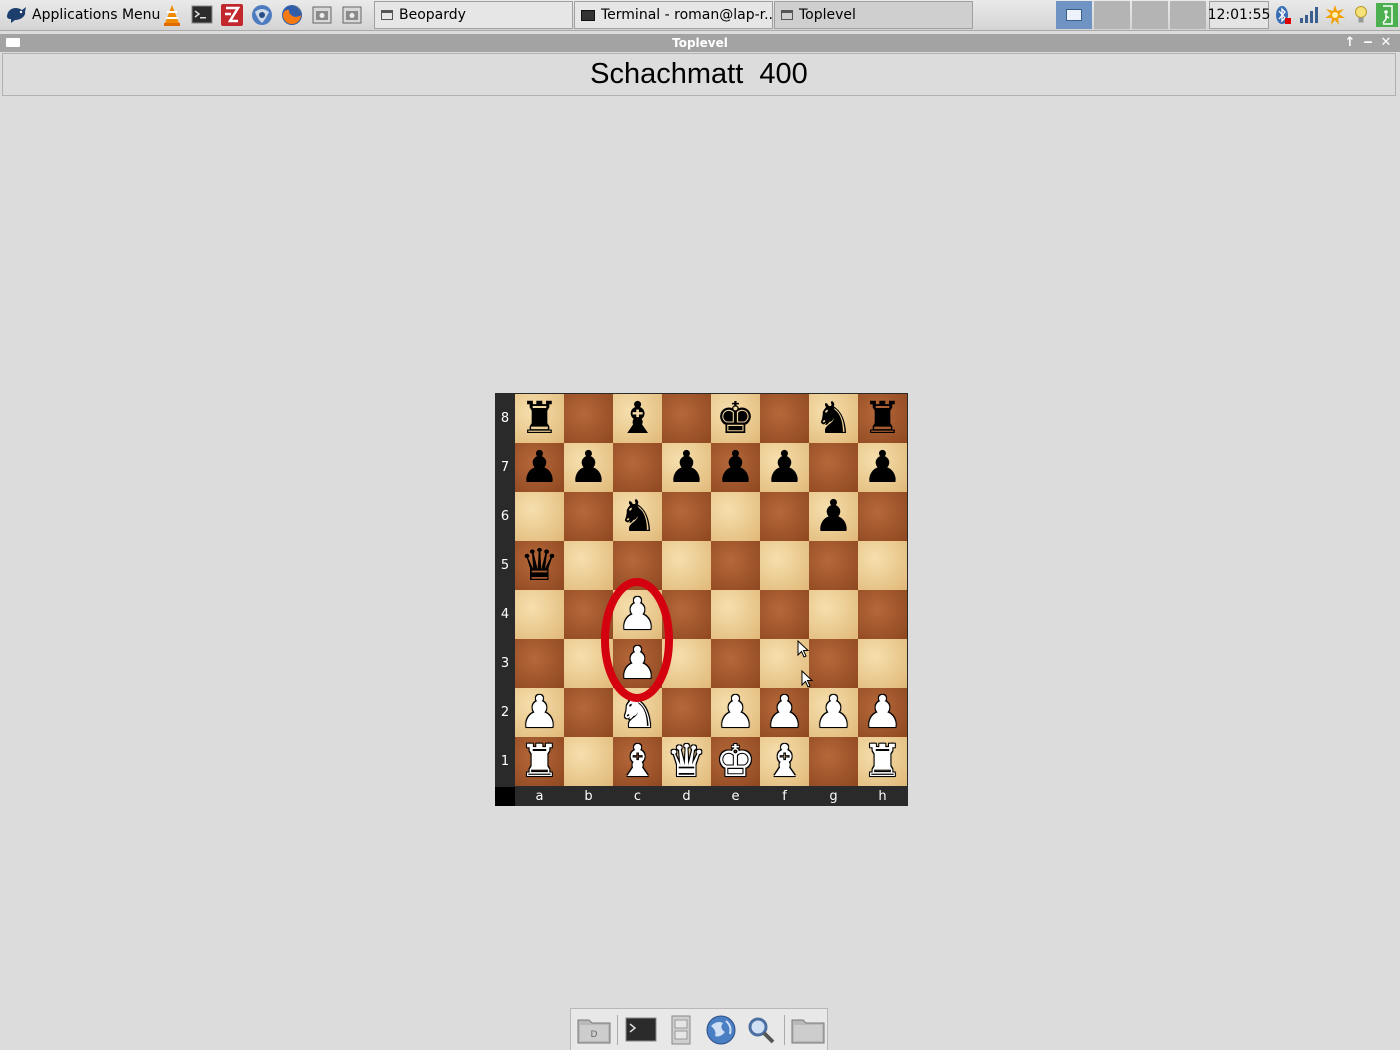  Describe the element at coordinates (594, 1030) in the screenshot. I see `home-folder-icon: D` at that location.